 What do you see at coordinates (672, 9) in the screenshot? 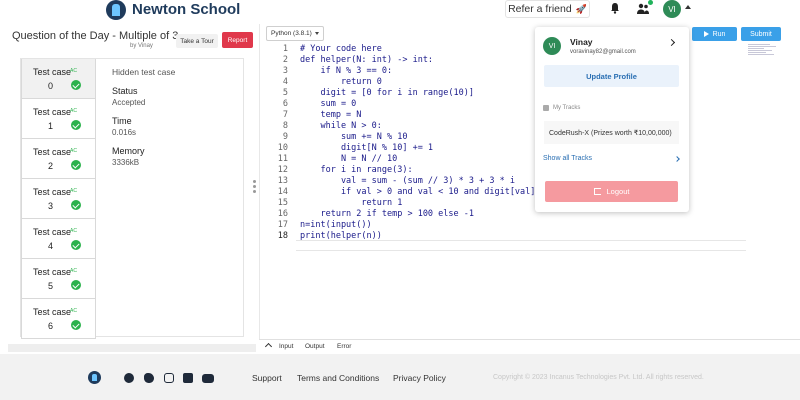
I see `avatar: VI` at bounding box center [672, 9].